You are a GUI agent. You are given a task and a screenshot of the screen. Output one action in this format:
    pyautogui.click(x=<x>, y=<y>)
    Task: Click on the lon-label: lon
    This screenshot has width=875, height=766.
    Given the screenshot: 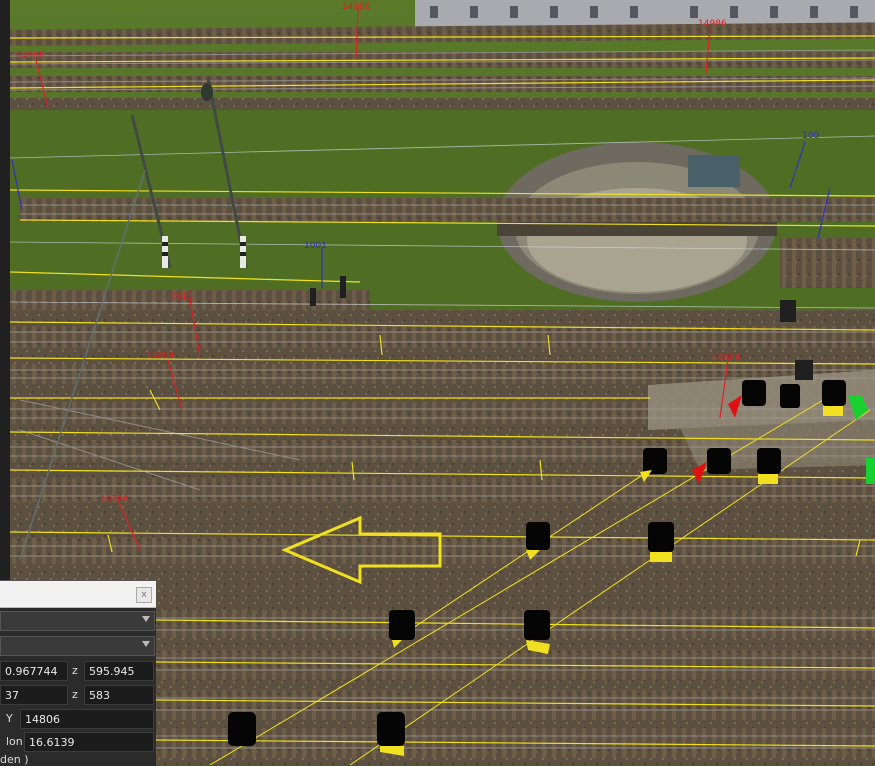 What is the action you would take?
    pyautogui.click(x=14, y=741)
    